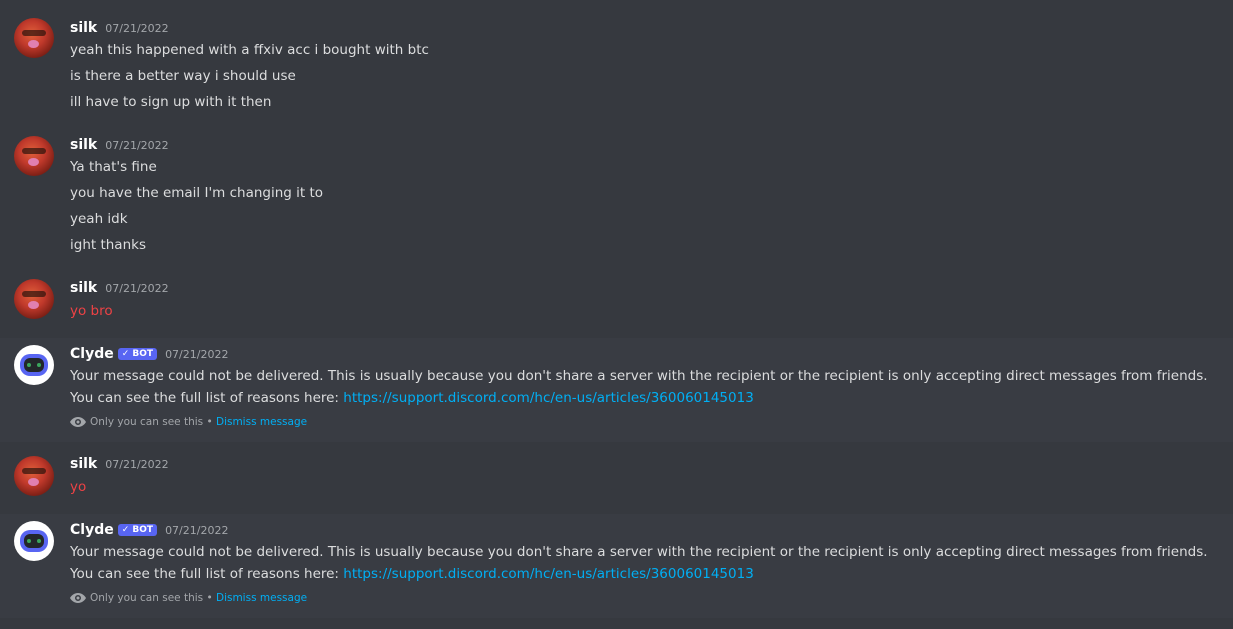 Image resolution: width=1233 pixels, height=629 pixels. What do you see at coordinates (113, 167) in the screenshot?
I see `message-text: Ya that's fine` at bounding box center [113, 167].